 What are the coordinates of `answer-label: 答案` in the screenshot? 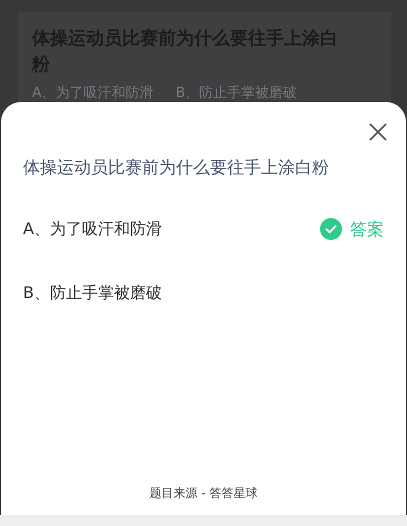 It's located at (367, 229).